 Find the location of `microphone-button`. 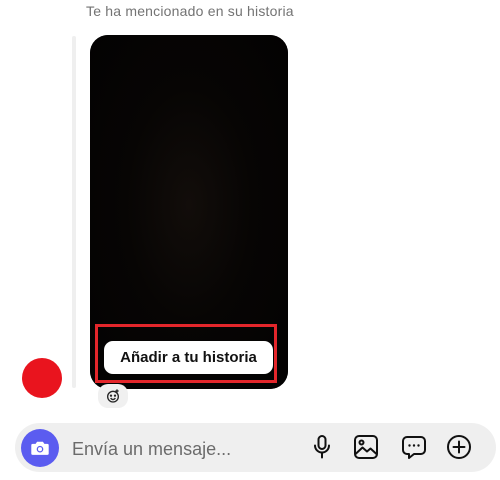

microphone-button is located at coordinates (322, 447).